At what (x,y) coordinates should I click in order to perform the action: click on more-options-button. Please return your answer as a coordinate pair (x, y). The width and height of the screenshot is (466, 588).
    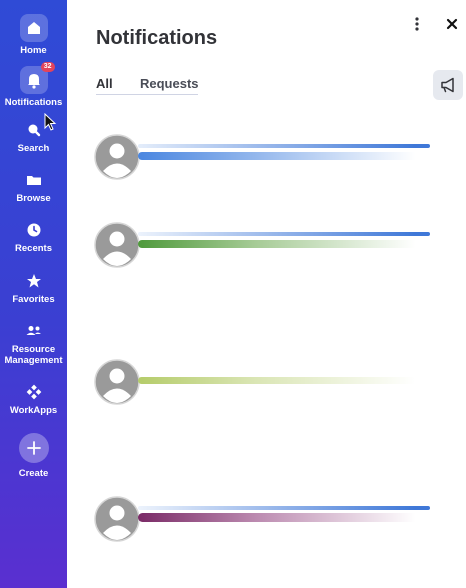
    Looking at the image, I should click on (417, 24).